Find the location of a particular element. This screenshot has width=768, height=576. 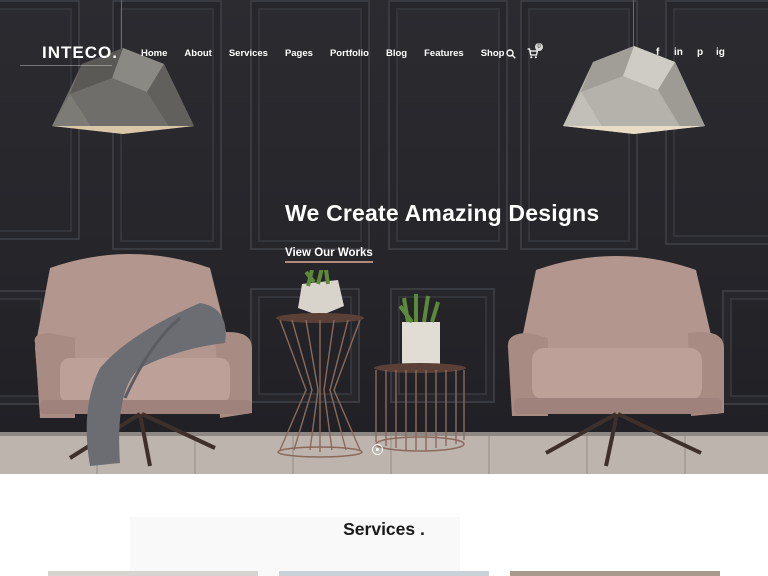

armchair-left is located at coordinates (143, 360).